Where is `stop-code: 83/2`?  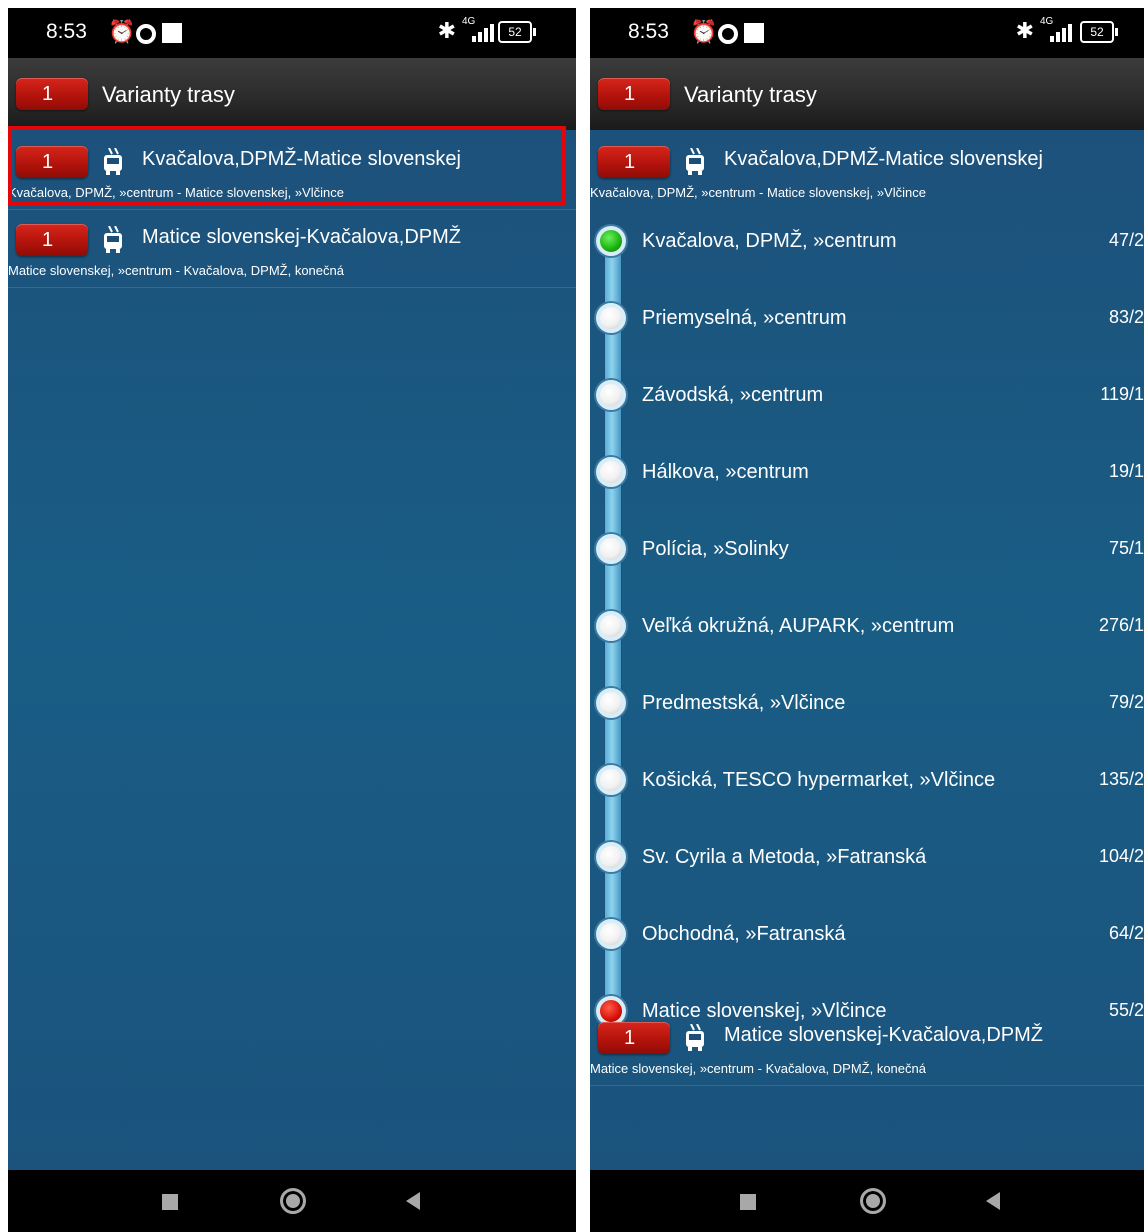
stop-code: 83/2 is located at coordinates (1126, 317).